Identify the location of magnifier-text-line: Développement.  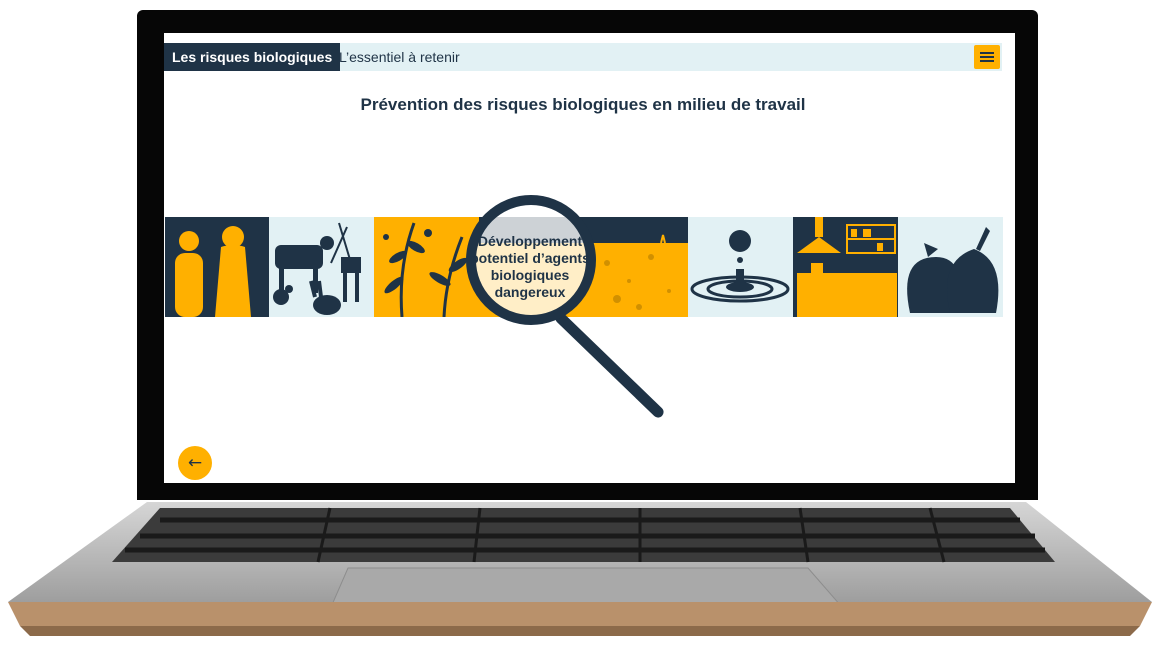
(530, 241).